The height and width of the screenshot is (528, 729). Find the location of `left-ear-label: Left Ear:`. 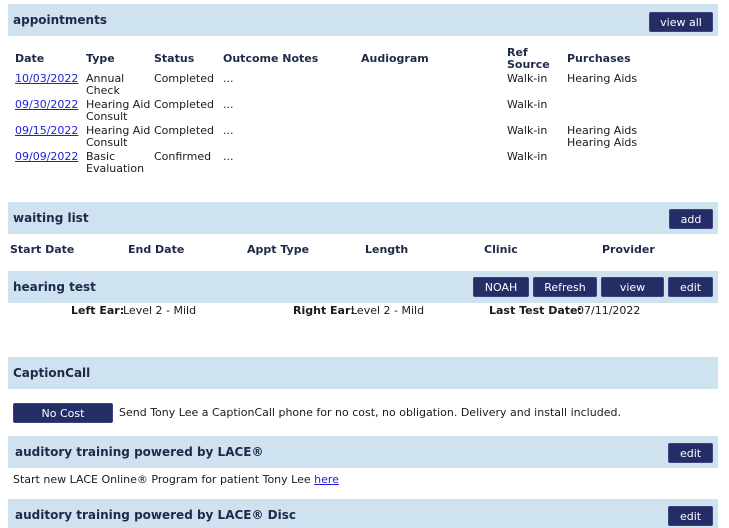

left-ear-label: Left Ear: is located at coordinates (98, 310).